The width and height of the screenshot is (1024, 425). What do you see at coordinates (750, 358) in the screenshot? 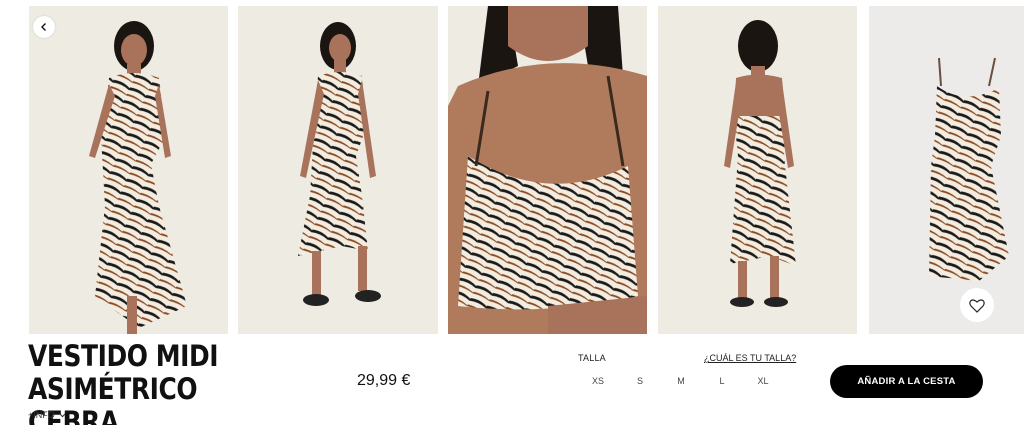
I see `size-guide-link: ¿CUÁL ES TU TALLA?` at bounding box center [750, 358].